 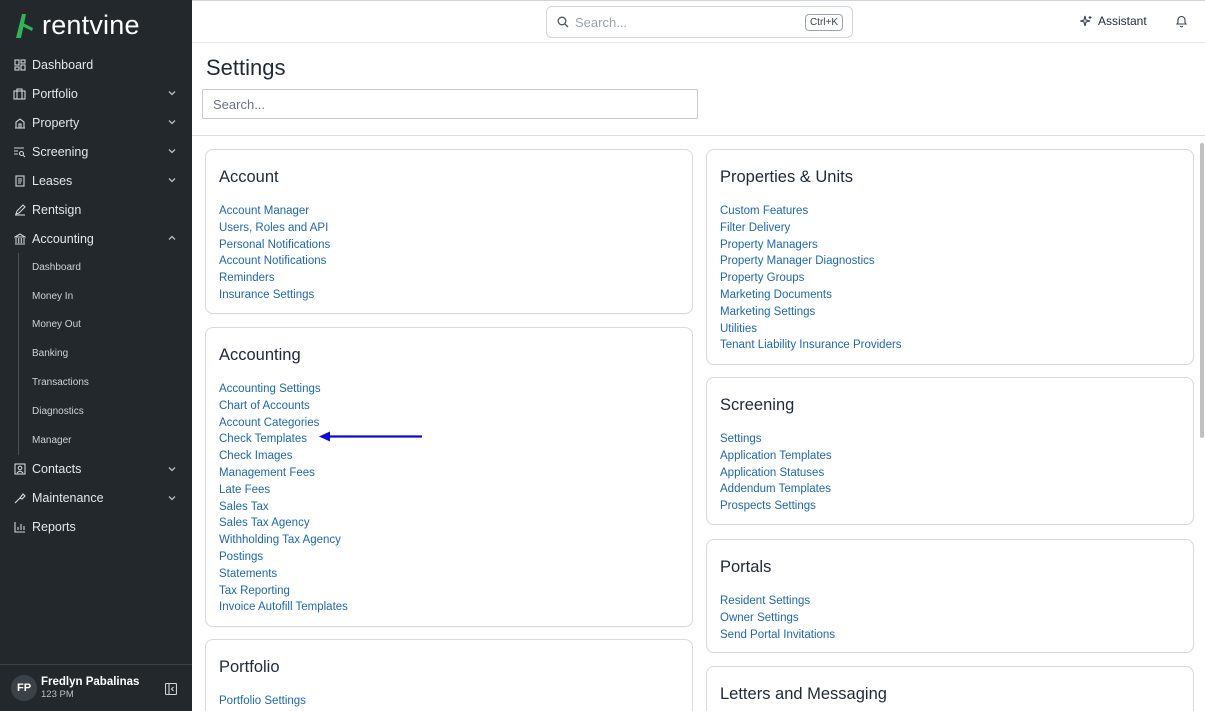 I want to click on global-search: Search... Ctrl+K, so click(x=699, y=22).